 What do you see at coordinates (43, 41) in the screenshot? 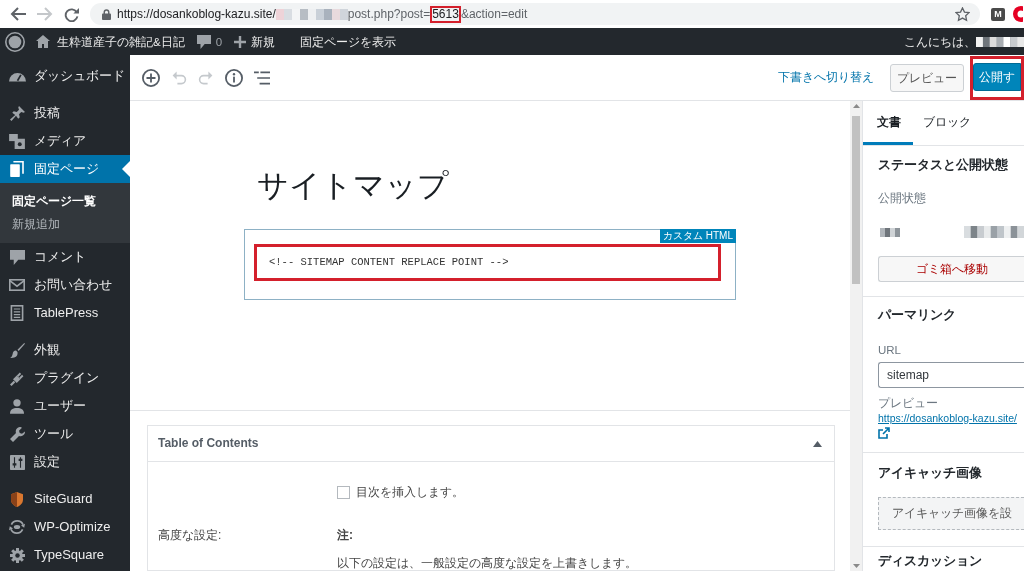
I see `home-icon` at bounding box center [43, 41].